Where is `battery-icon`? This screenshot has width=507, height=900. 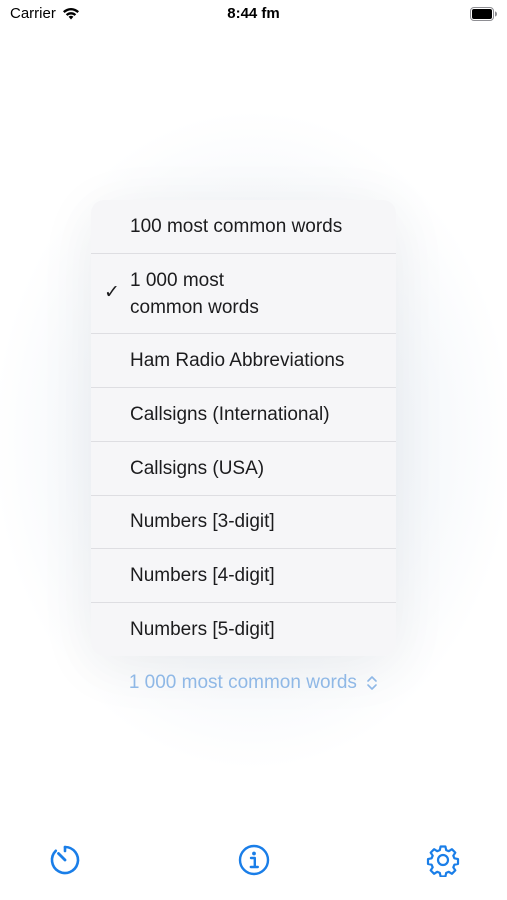 battery-icon is located at coordinates (483, 14).